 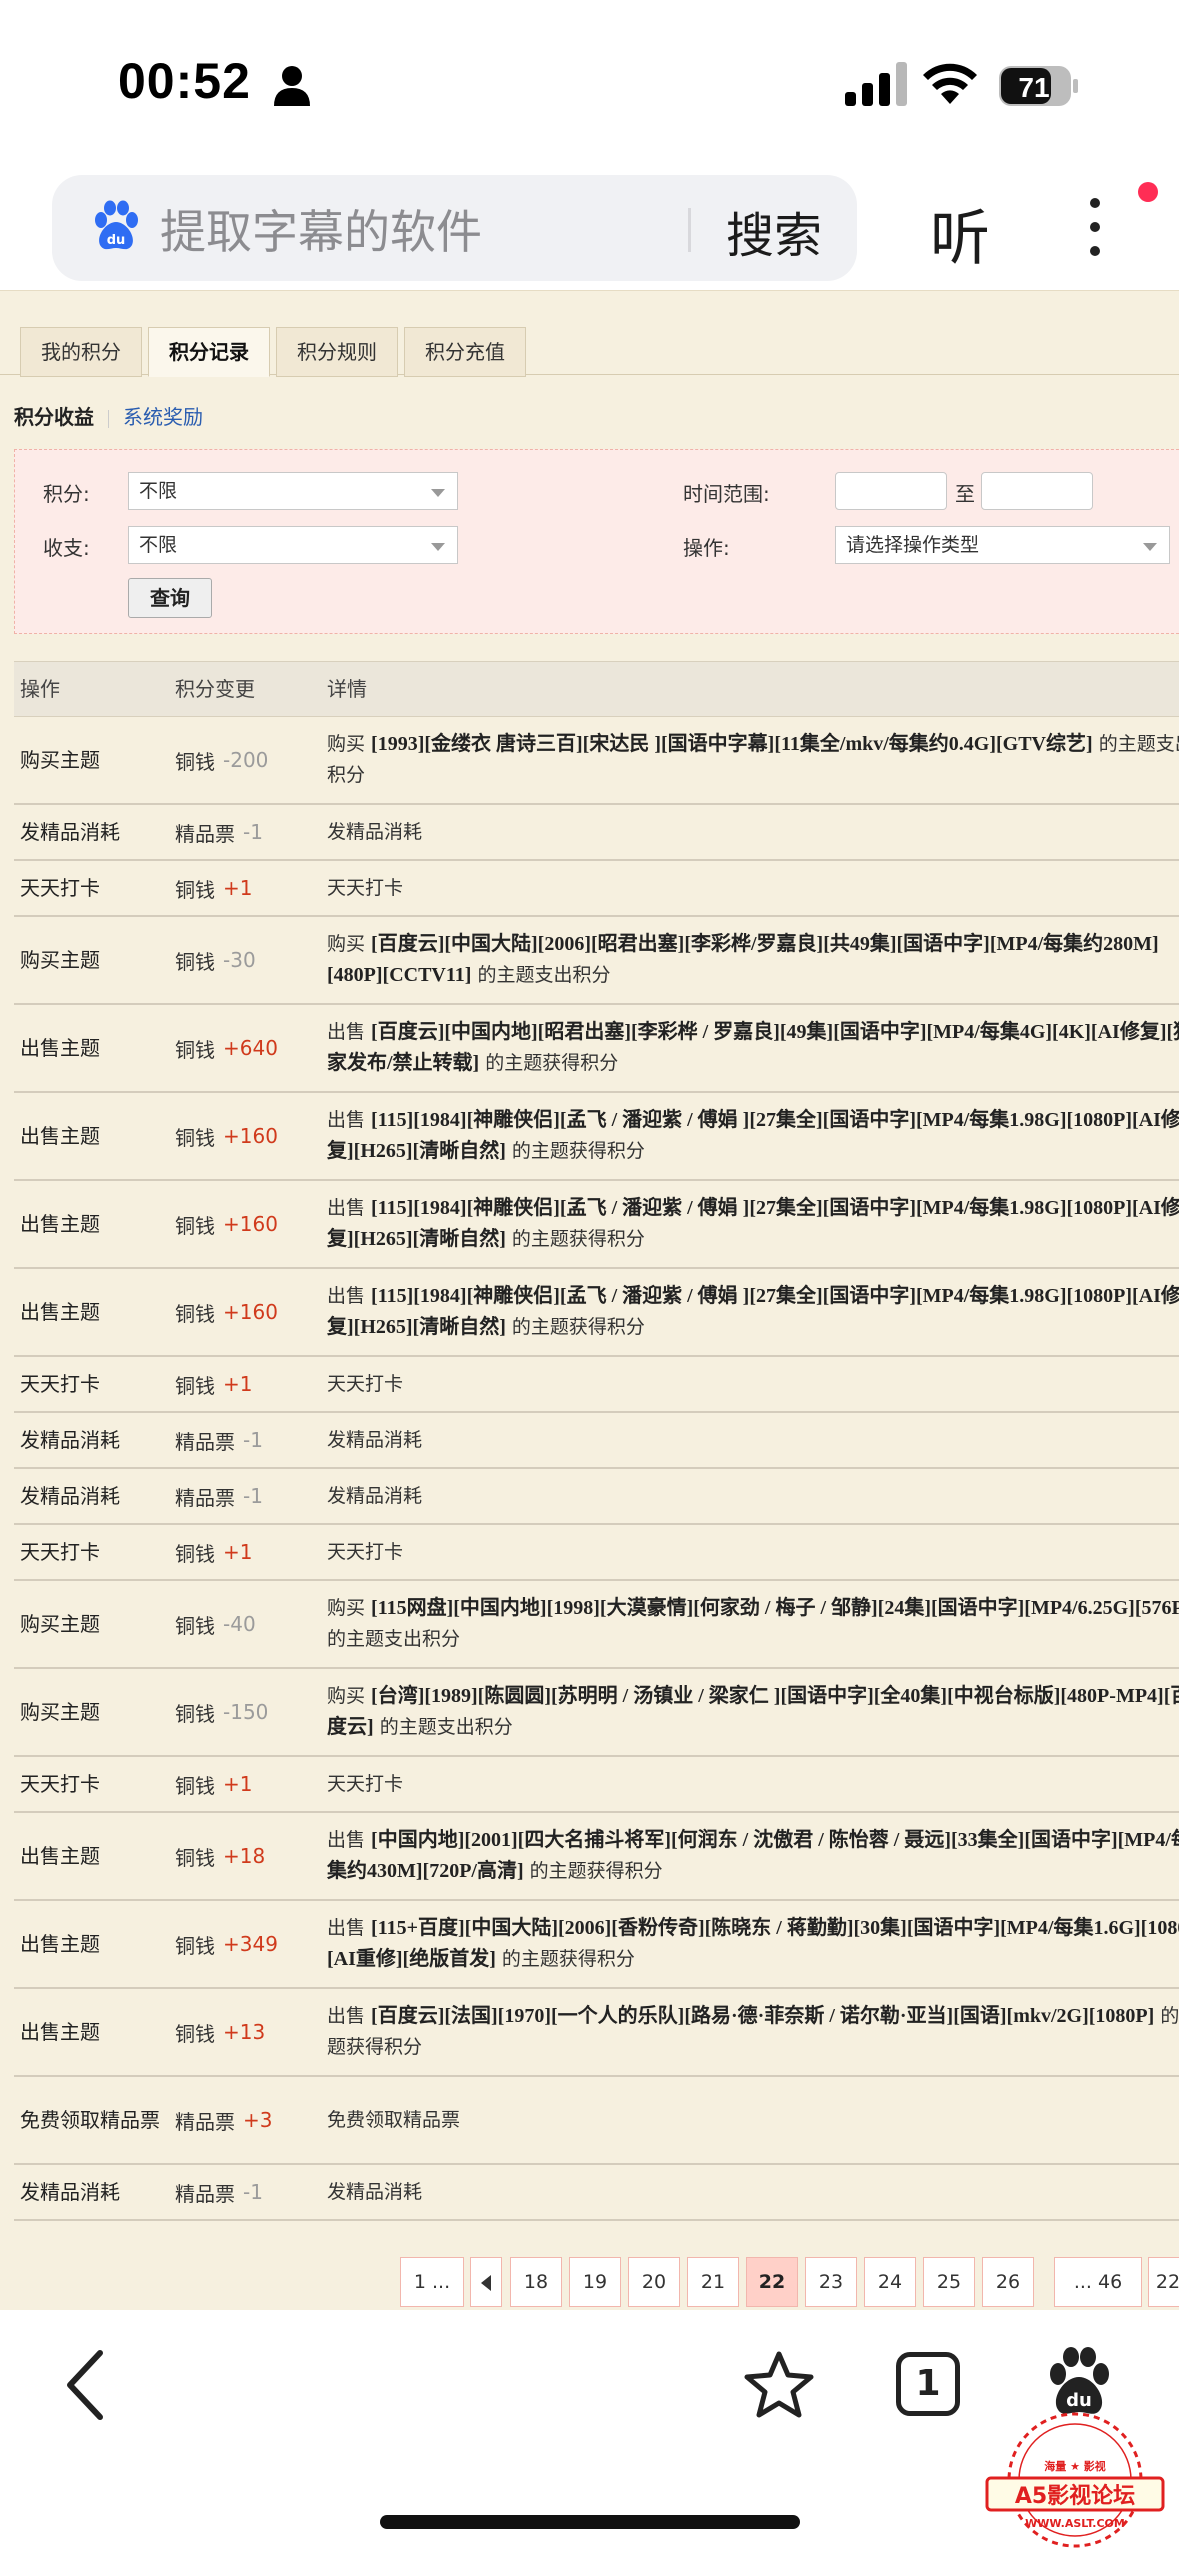 I want to click on search-query: 提取字幕的软件, so click(x=321, y=229).